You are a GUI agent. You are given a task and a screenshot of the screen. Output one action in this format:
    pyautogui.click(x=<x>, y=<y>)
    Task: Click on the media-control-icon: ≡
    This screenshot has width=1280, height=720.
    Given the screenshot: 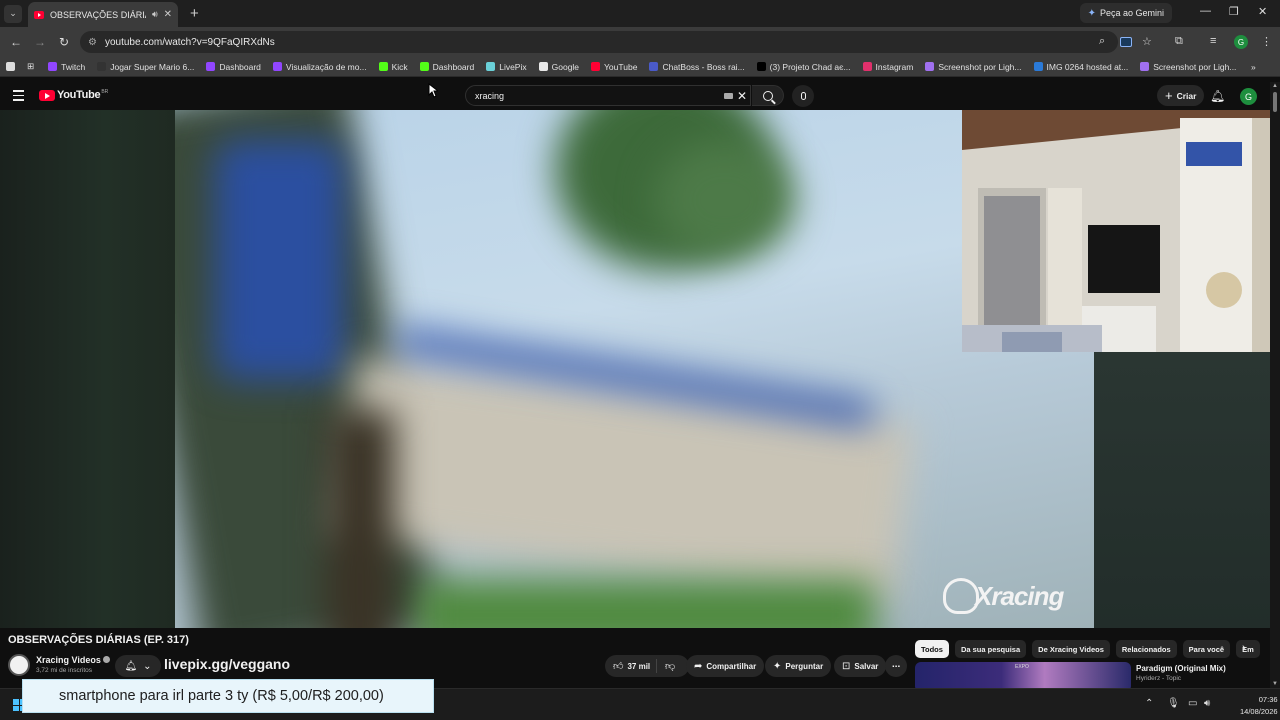 What is the action you would take?
    pyautogui.click(x=1213, y=41)
    